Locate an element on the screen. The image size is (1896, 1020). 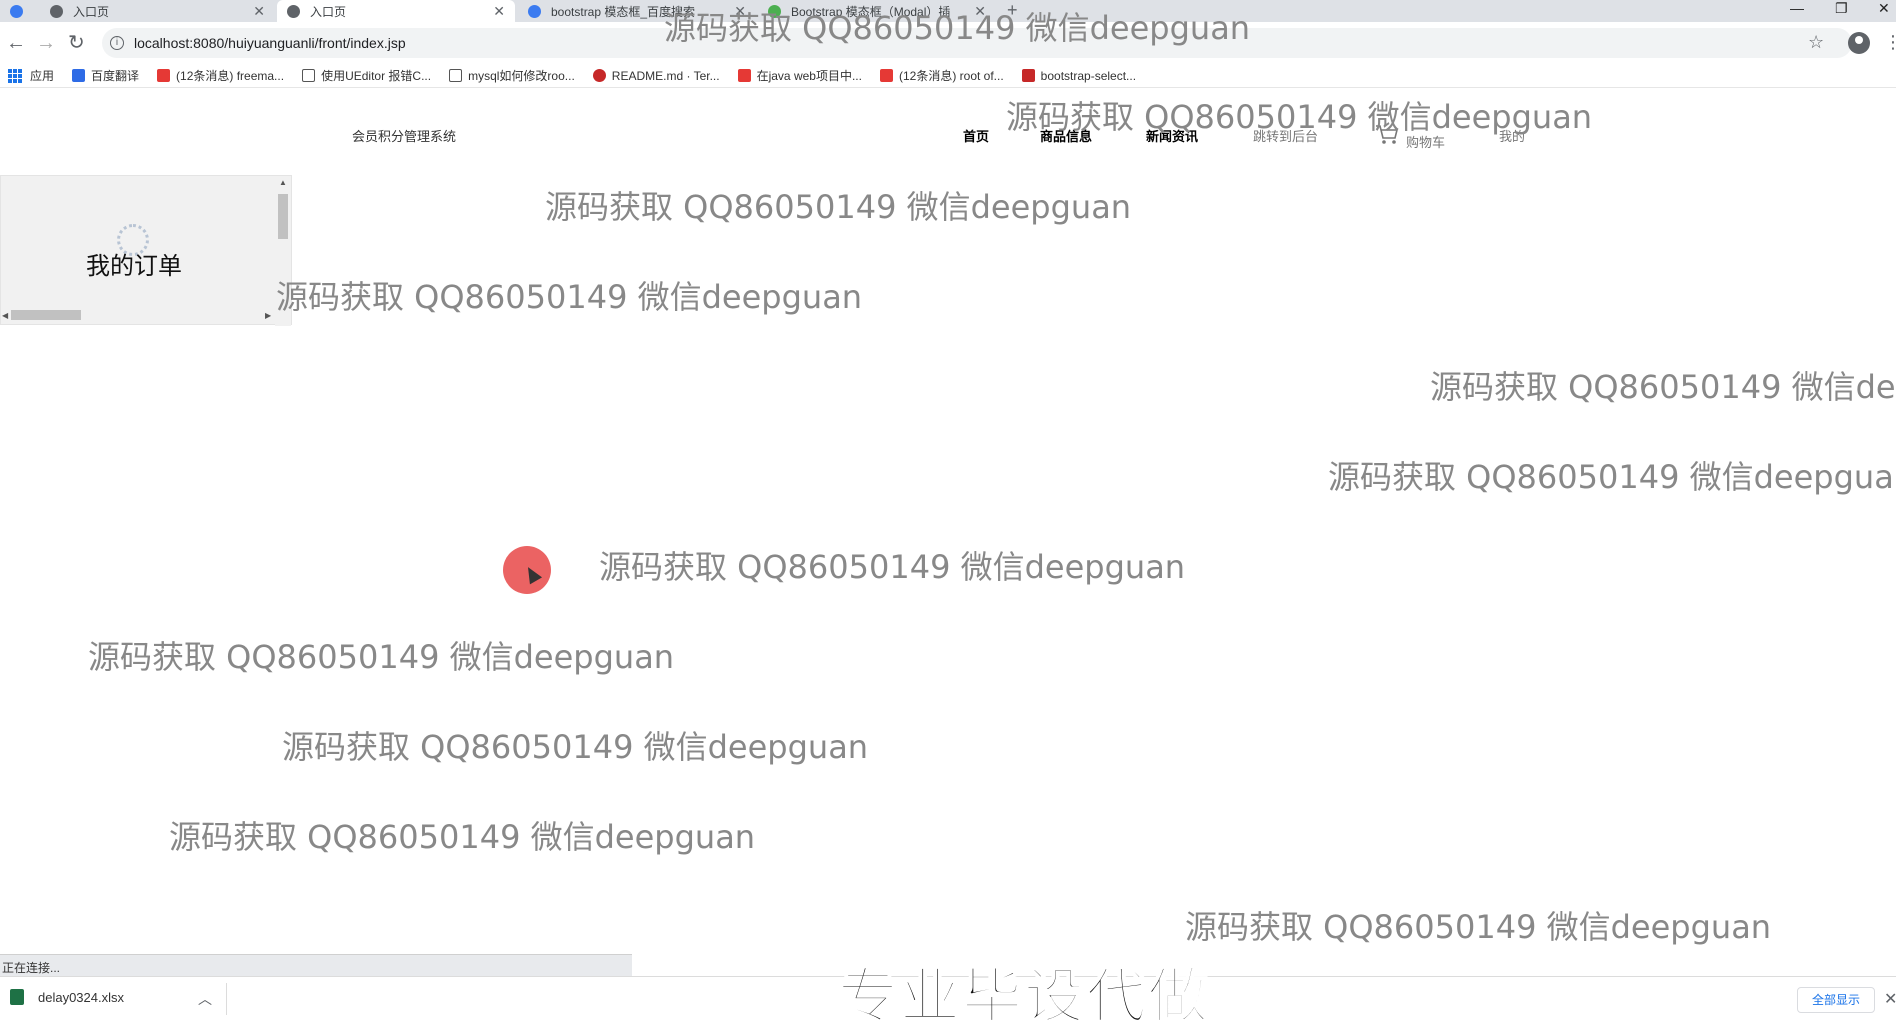
nav-home: 首页 is located at coordinates (976, 135).